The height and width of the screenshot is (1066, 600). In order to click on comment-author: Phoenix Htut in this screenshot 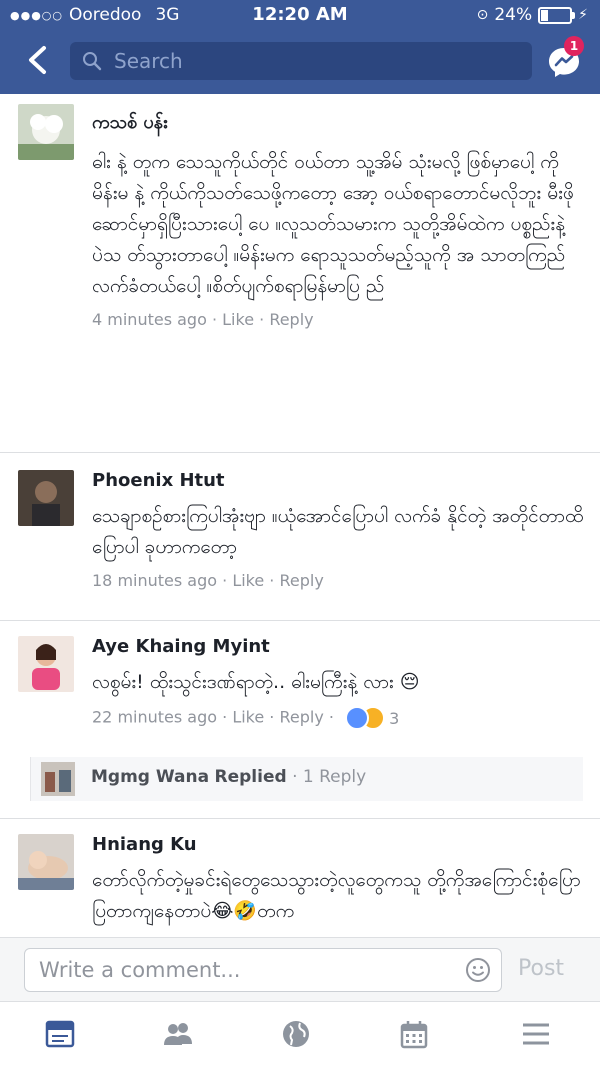, I will do `click(339, 480)`.